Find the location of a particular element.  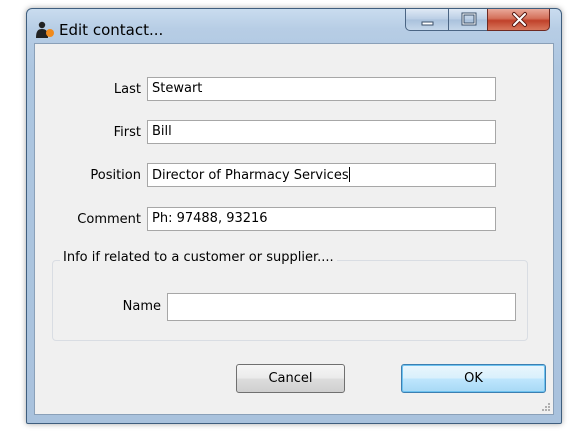

position-field: Director of Pharmacy Services is located at coordinates (321, 175).